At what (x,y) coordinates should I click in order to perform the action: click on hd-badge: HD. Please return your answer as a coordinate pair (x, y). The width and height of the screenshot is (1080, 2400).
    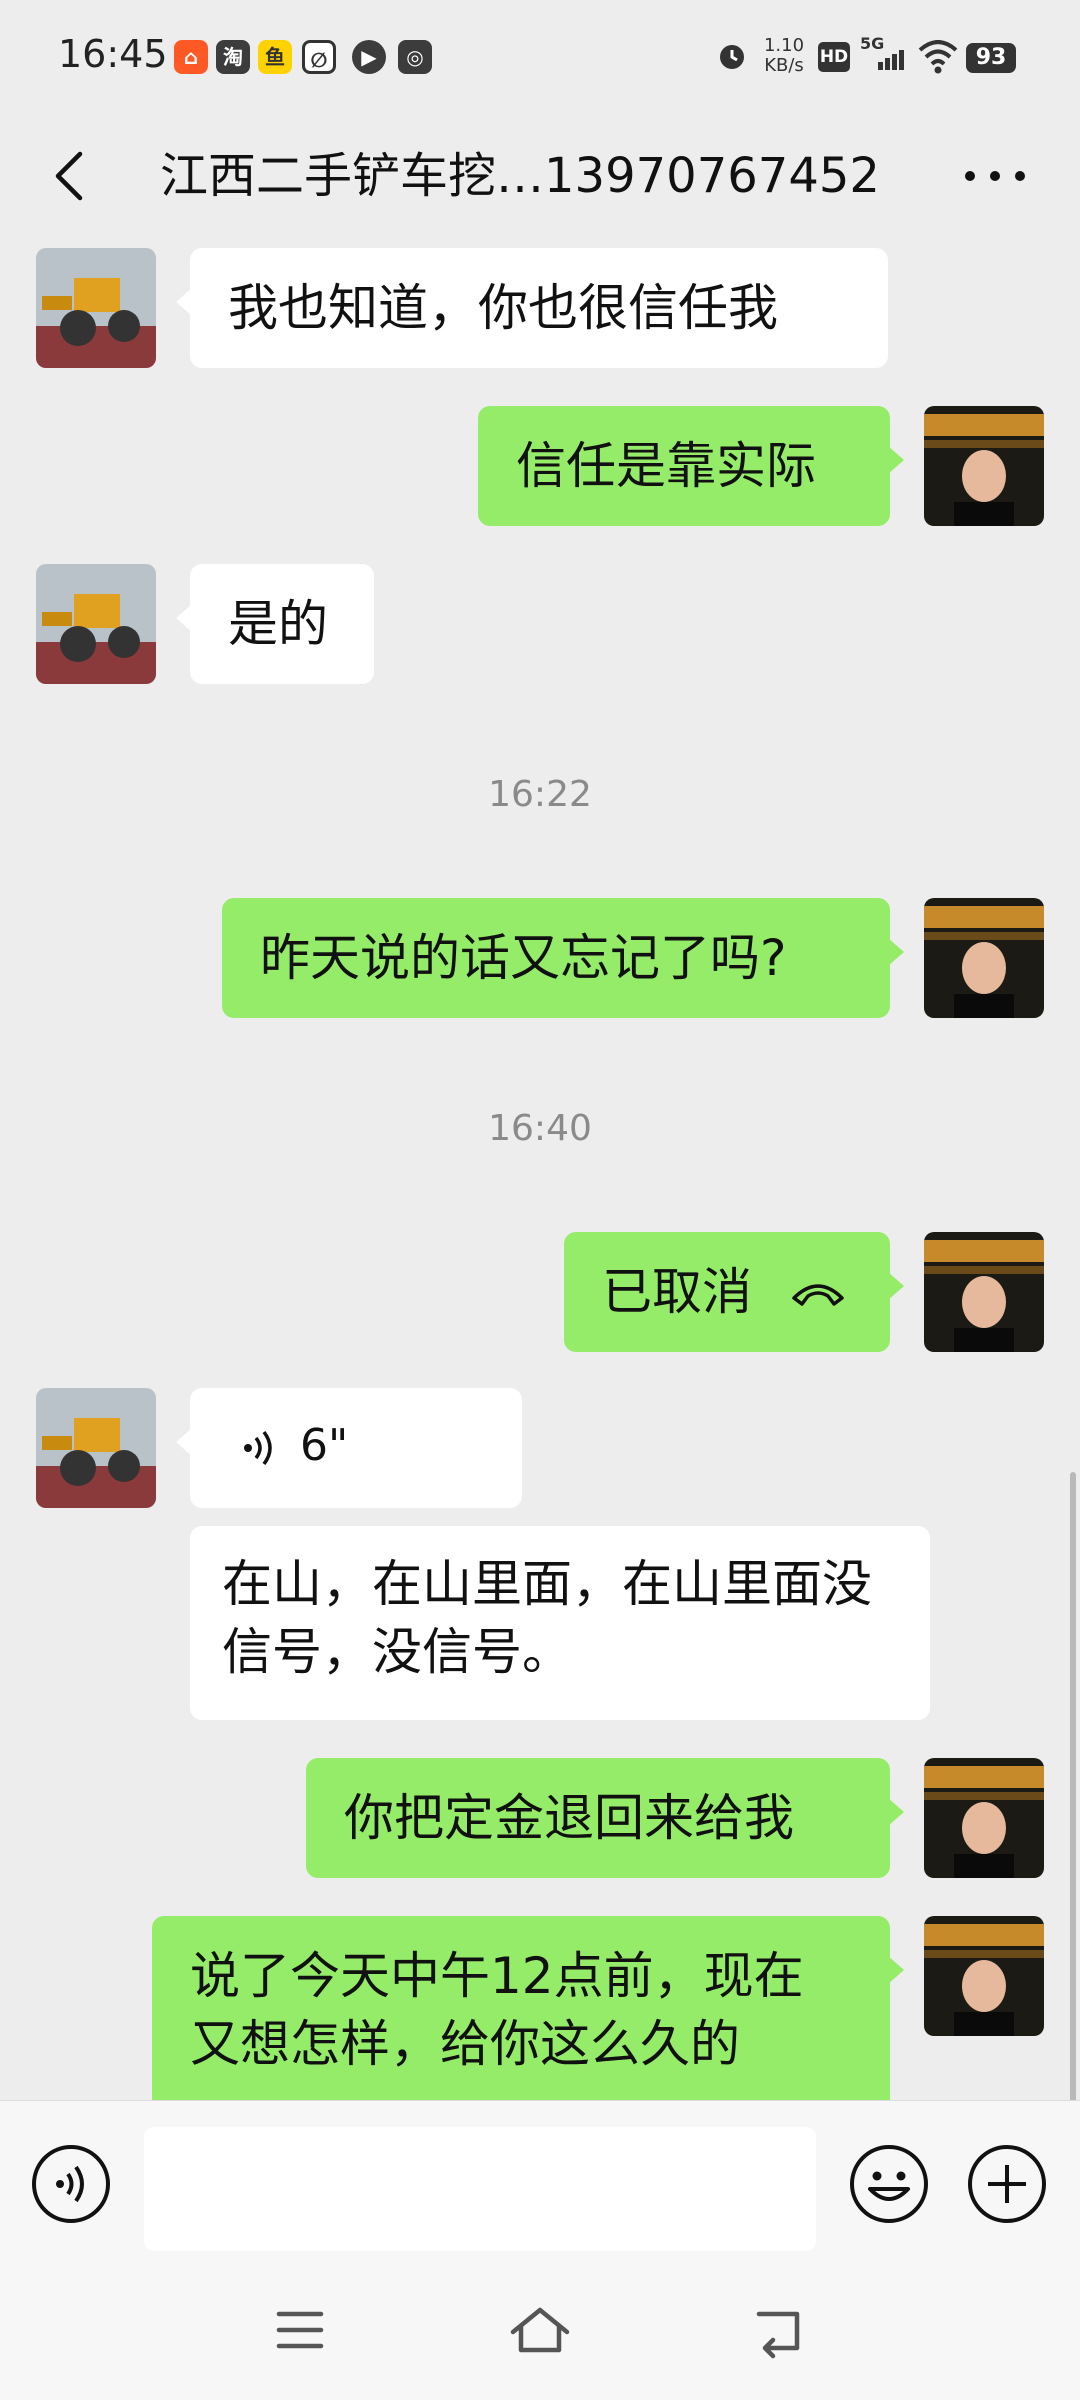
    Looking at the image, I should click on (834, 57).